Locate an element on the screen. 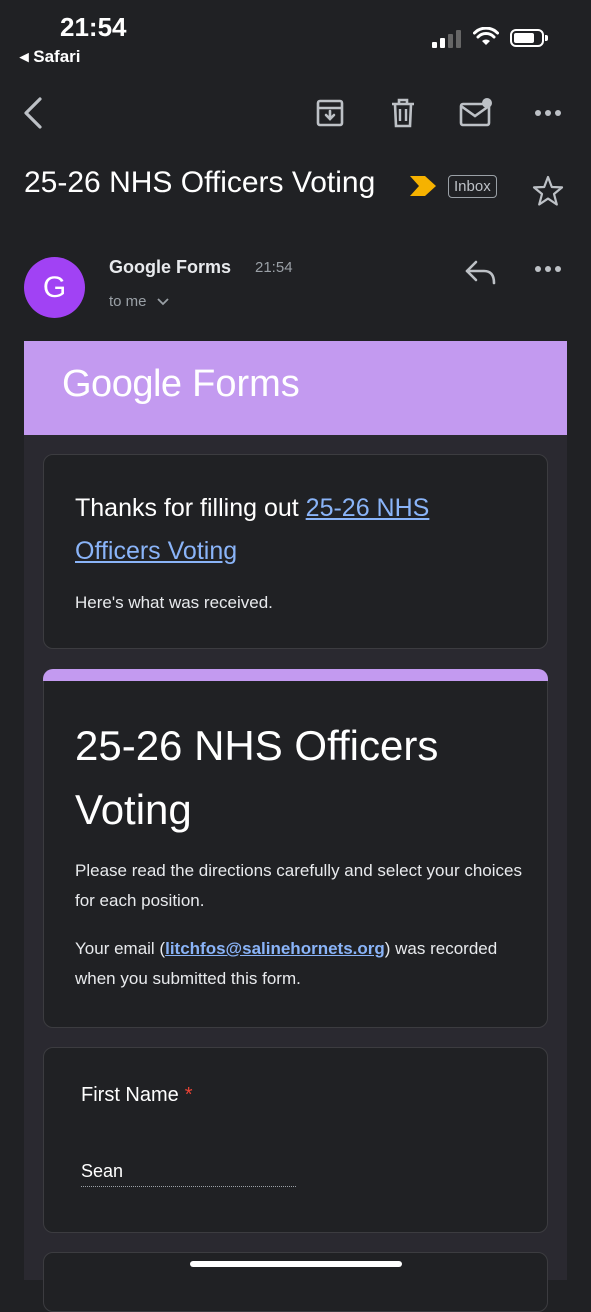 The width and height of the screenshot is (591, 1312). subject-row: 25-26 NHS Officers Voting Inbox is located at coordinates (296, 188).